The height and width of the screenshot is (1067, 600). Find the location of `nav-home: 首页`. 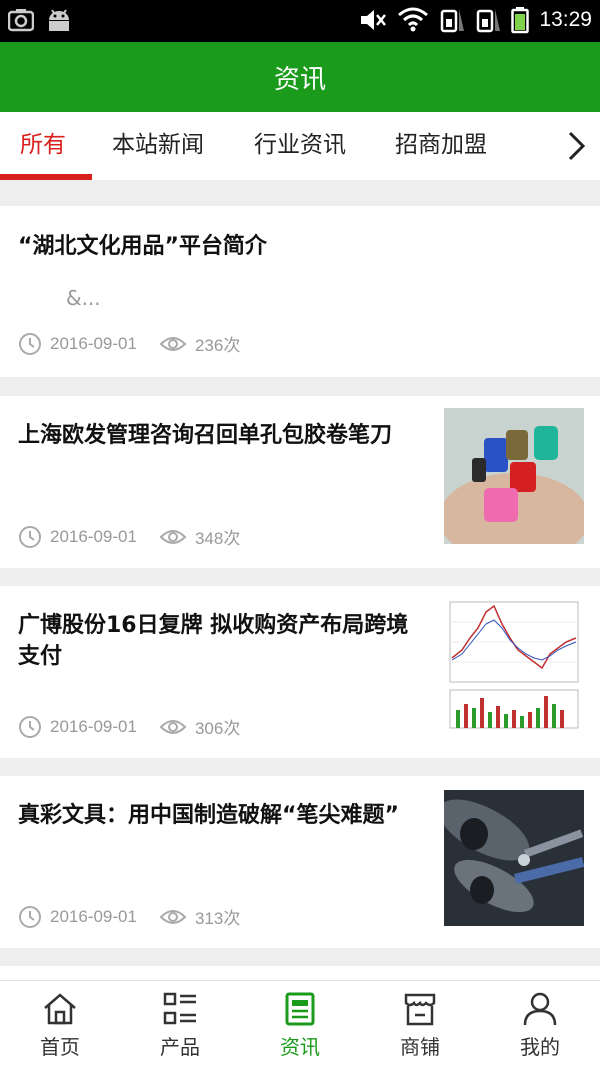

nav-home: 首页 is located at coordinates (60, 1024).